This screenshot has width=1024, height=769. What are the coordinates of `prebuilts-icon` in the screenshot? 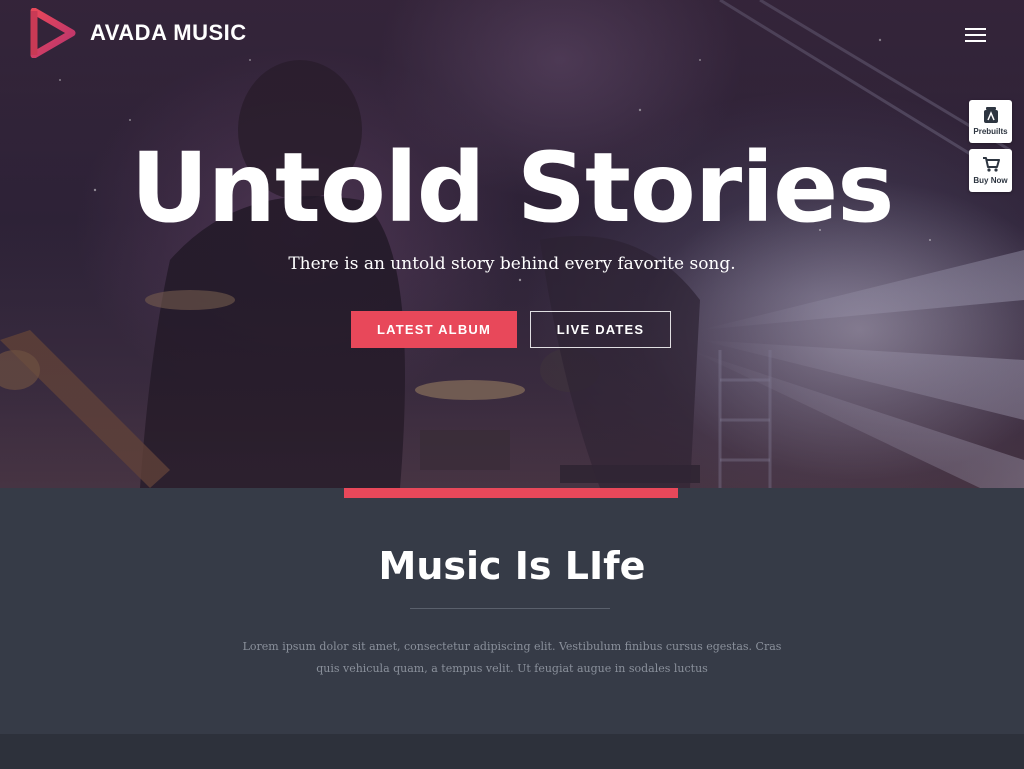 It's located at (990, 115).